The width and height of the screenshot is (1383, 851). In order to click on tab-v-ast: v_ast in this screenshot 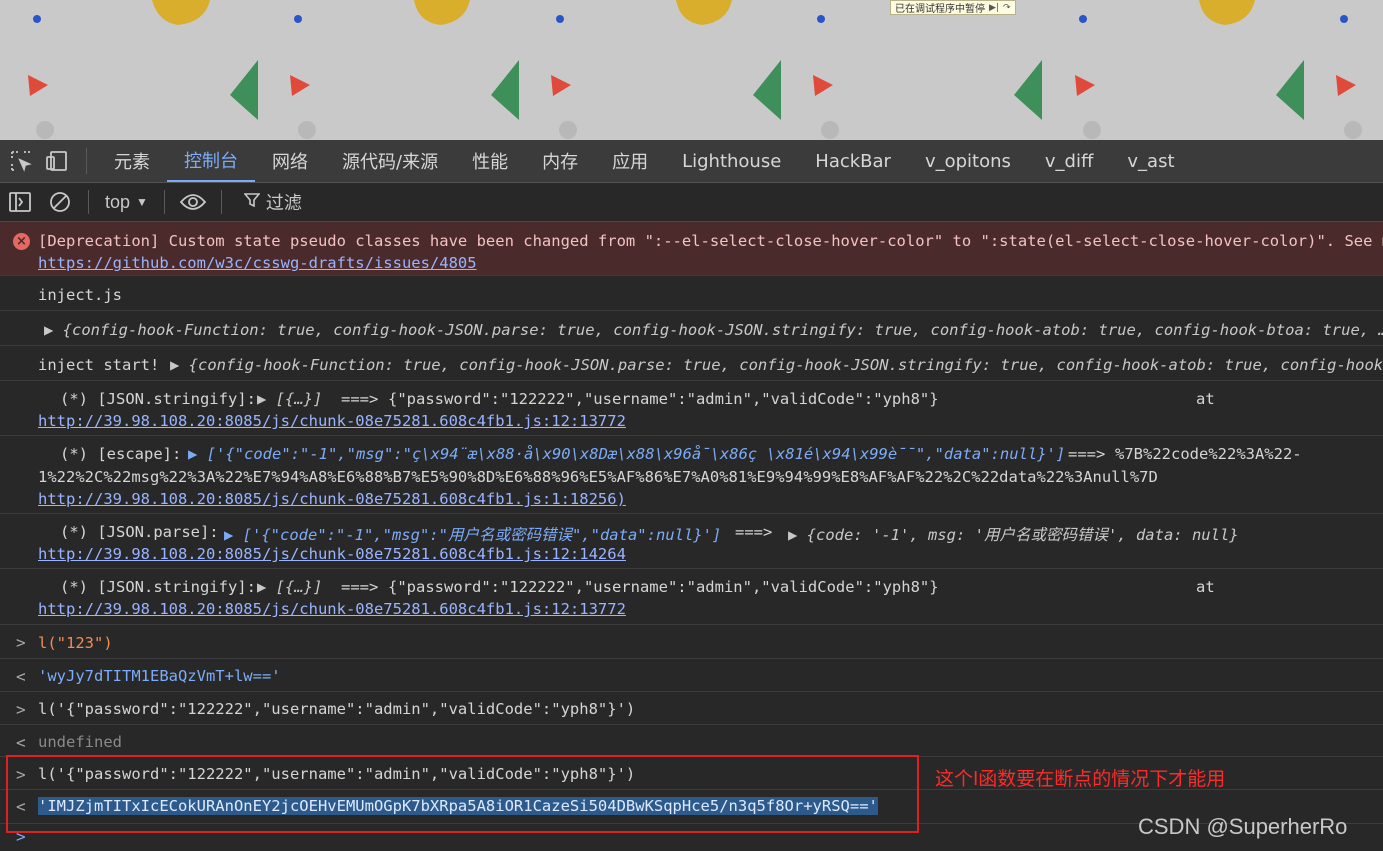, I will do `click(1150, 161)`.